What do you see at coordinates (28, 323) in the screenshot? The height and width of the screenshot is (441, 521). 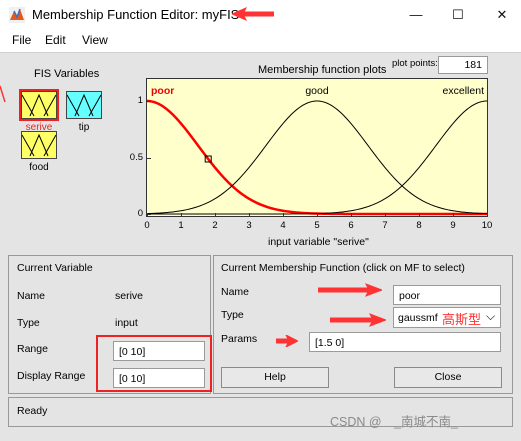 I see `cv-type-label: Type` at bounding box center [28, 323].